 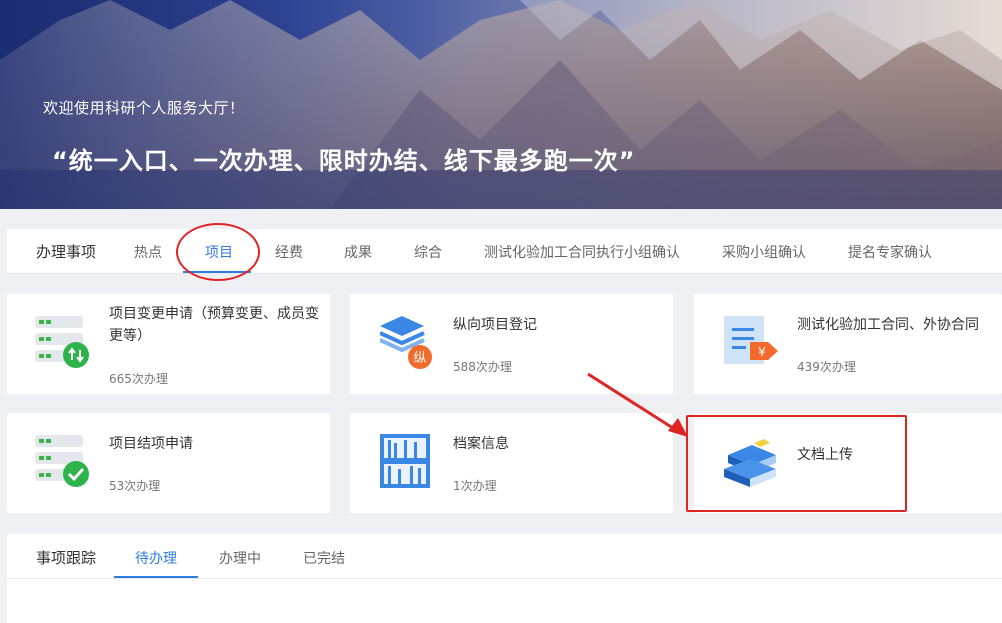 I want to click on document-yuan-icon: ¥, so click(x=751, y=340).